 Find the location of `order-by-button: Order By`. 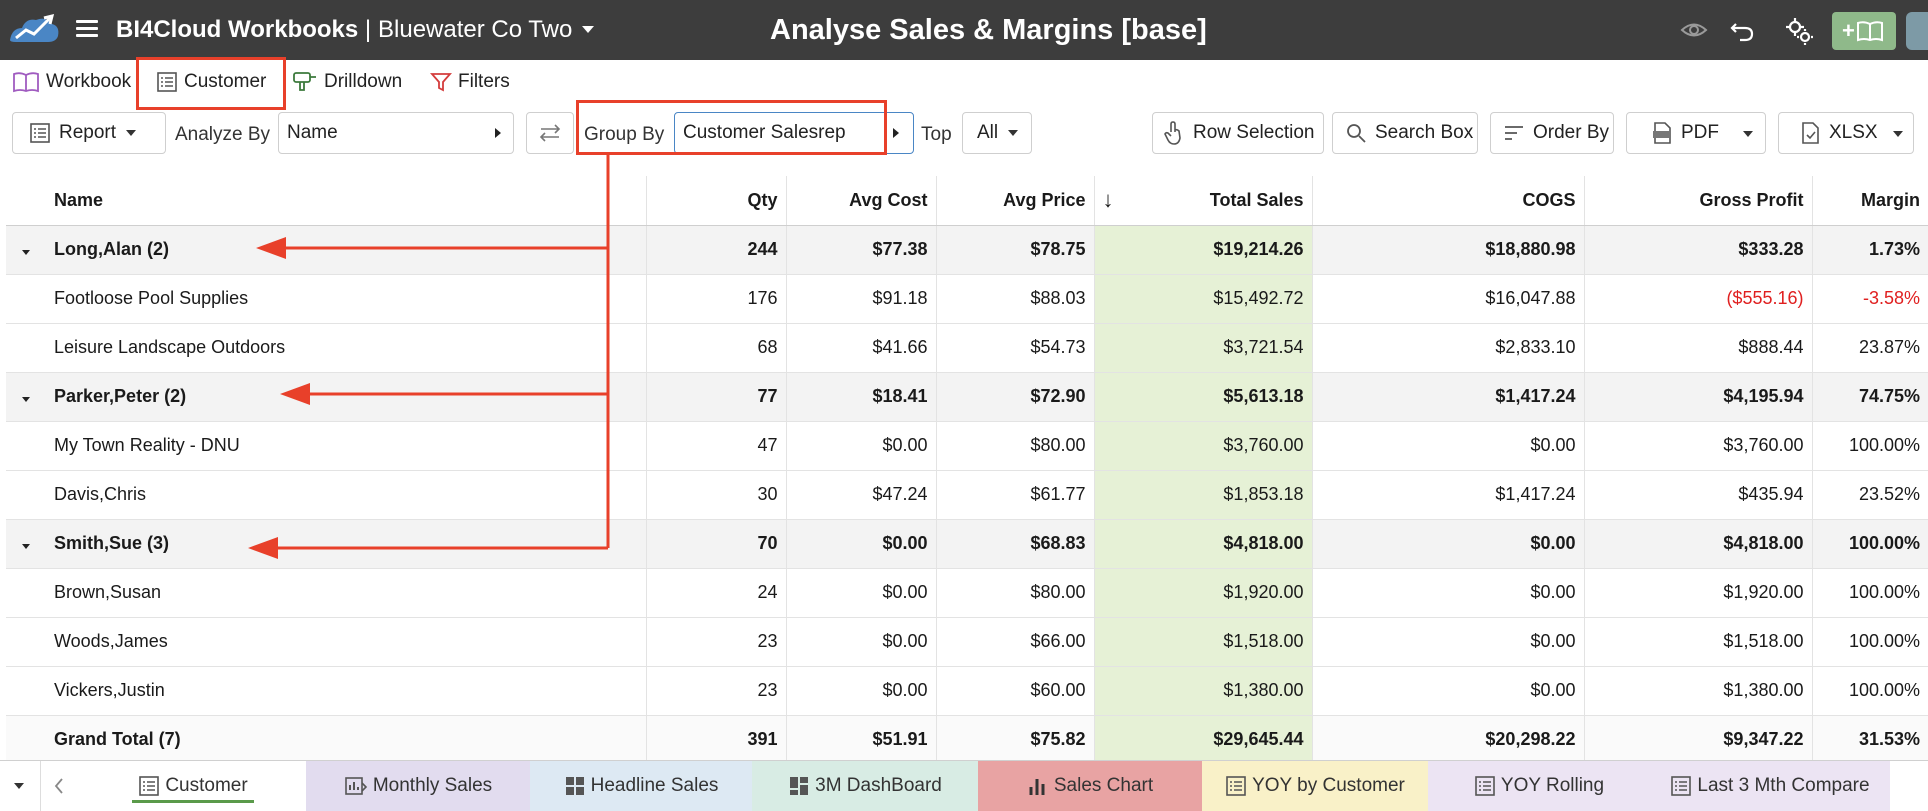

order-by-button: Order By is located at coordinates (1552, 133).